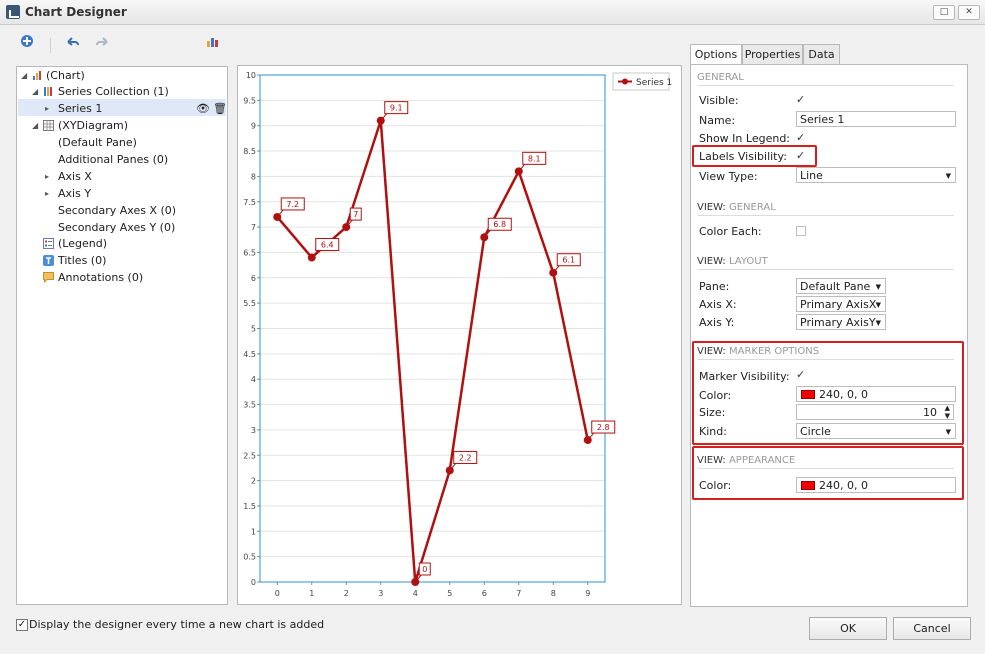  What do you see at coordinates (80, 108) in the screenshot?
I see `tree-label-series-1: Series 1` at bounding box center [80, 108].